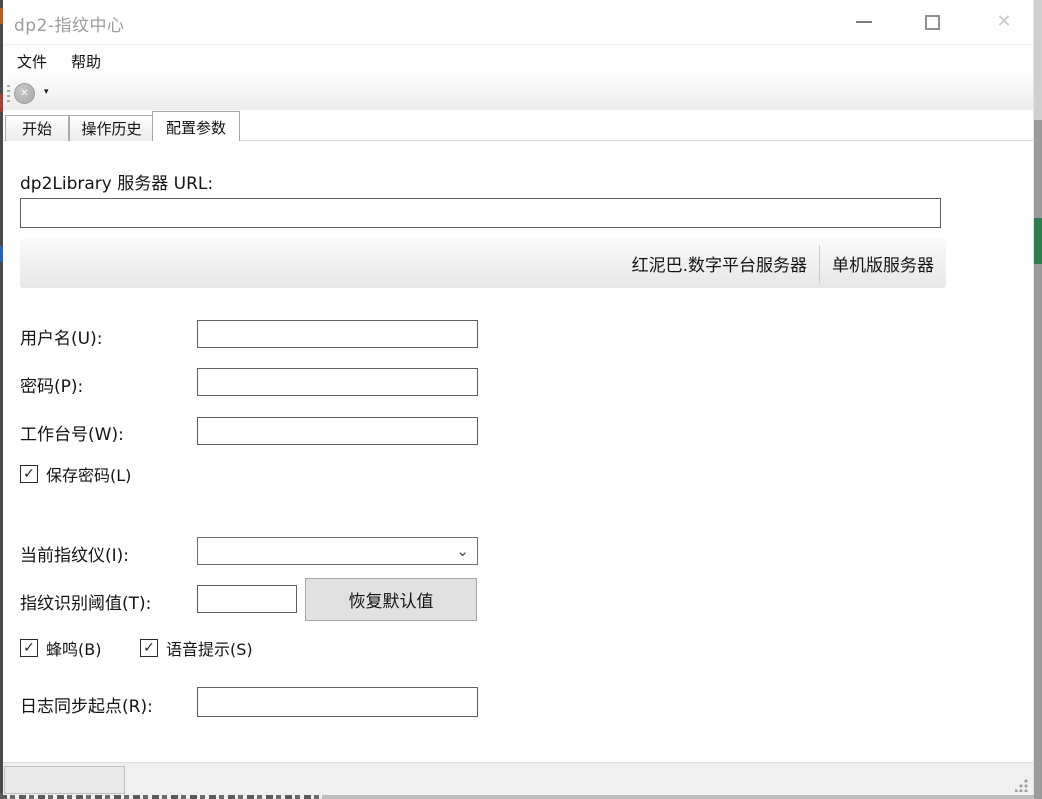  I want to click on fingerprint-reader-select: ⌄, so click(337, 551).